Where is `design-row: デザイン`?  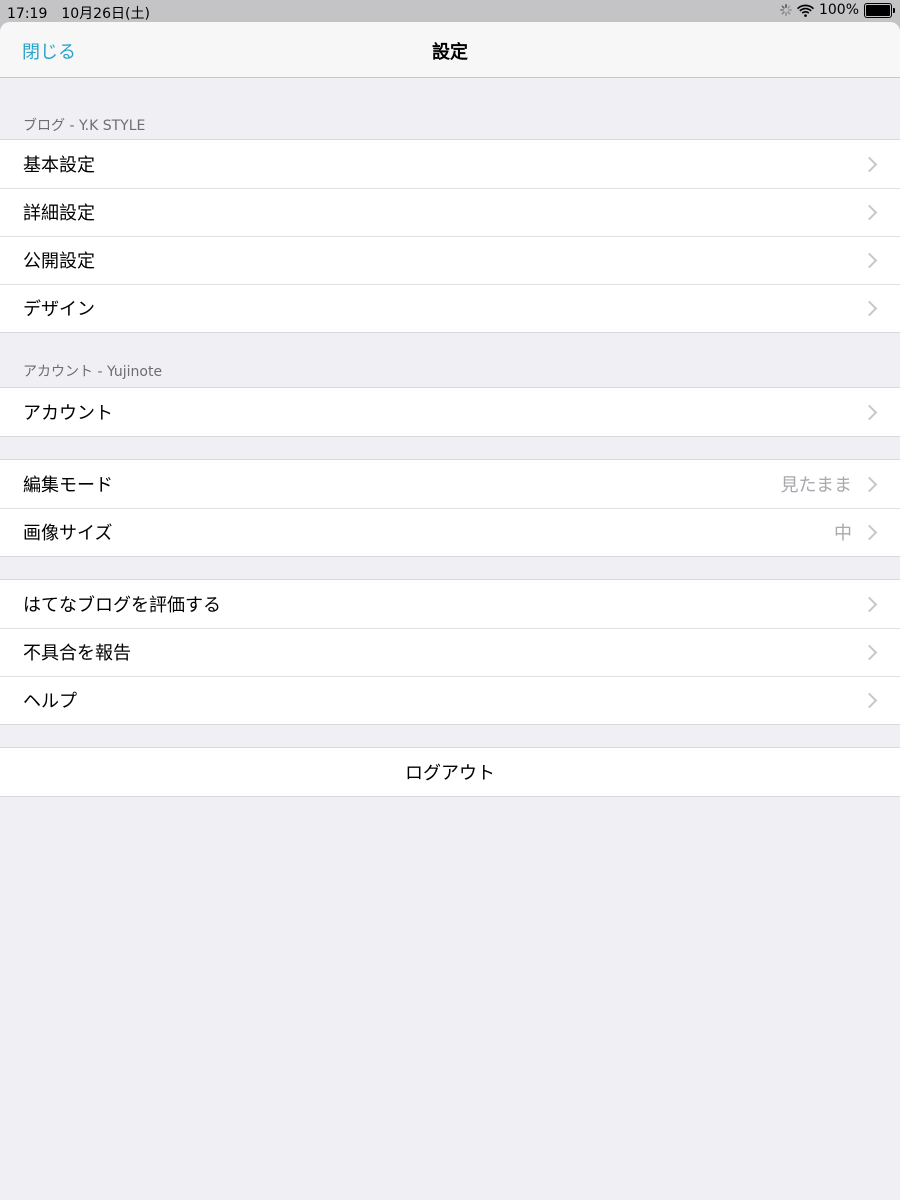
design-row: デザイン is located at coordinates (450, 308).